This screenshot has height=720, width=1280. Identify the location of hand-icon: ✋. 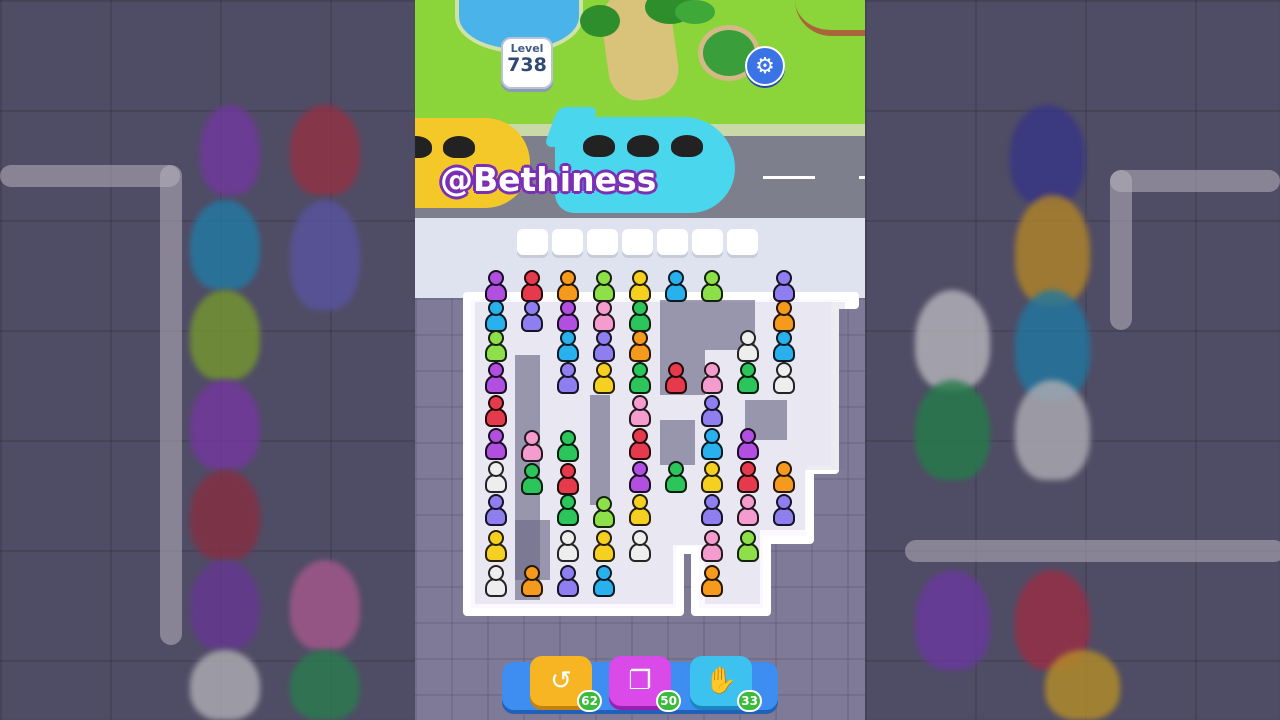
(721, 681).